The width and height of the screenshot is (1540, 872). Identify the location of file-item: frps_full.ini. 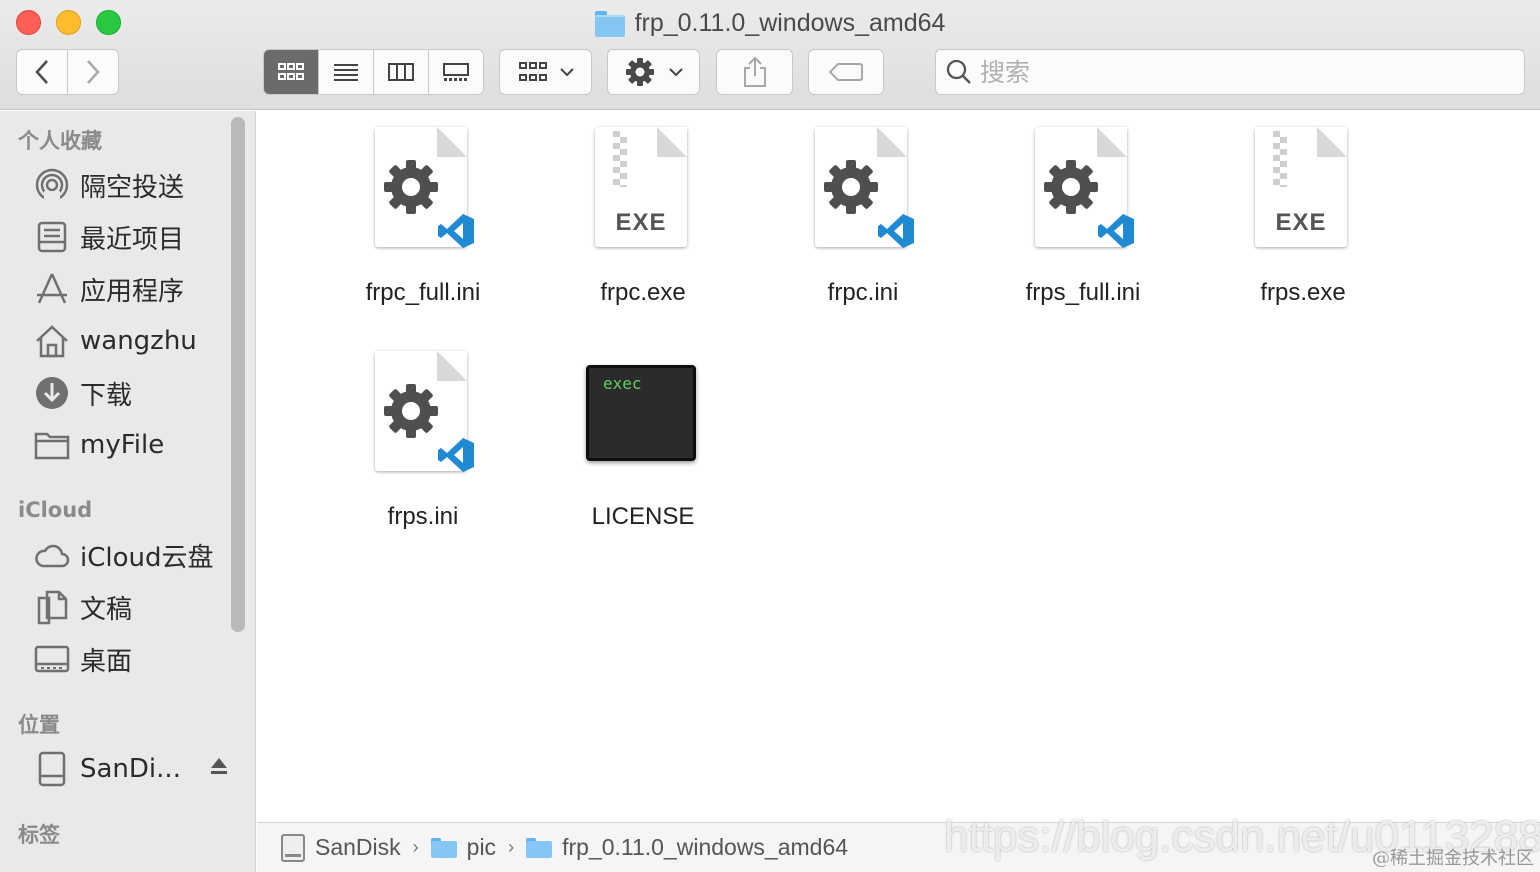
(1083, 227).